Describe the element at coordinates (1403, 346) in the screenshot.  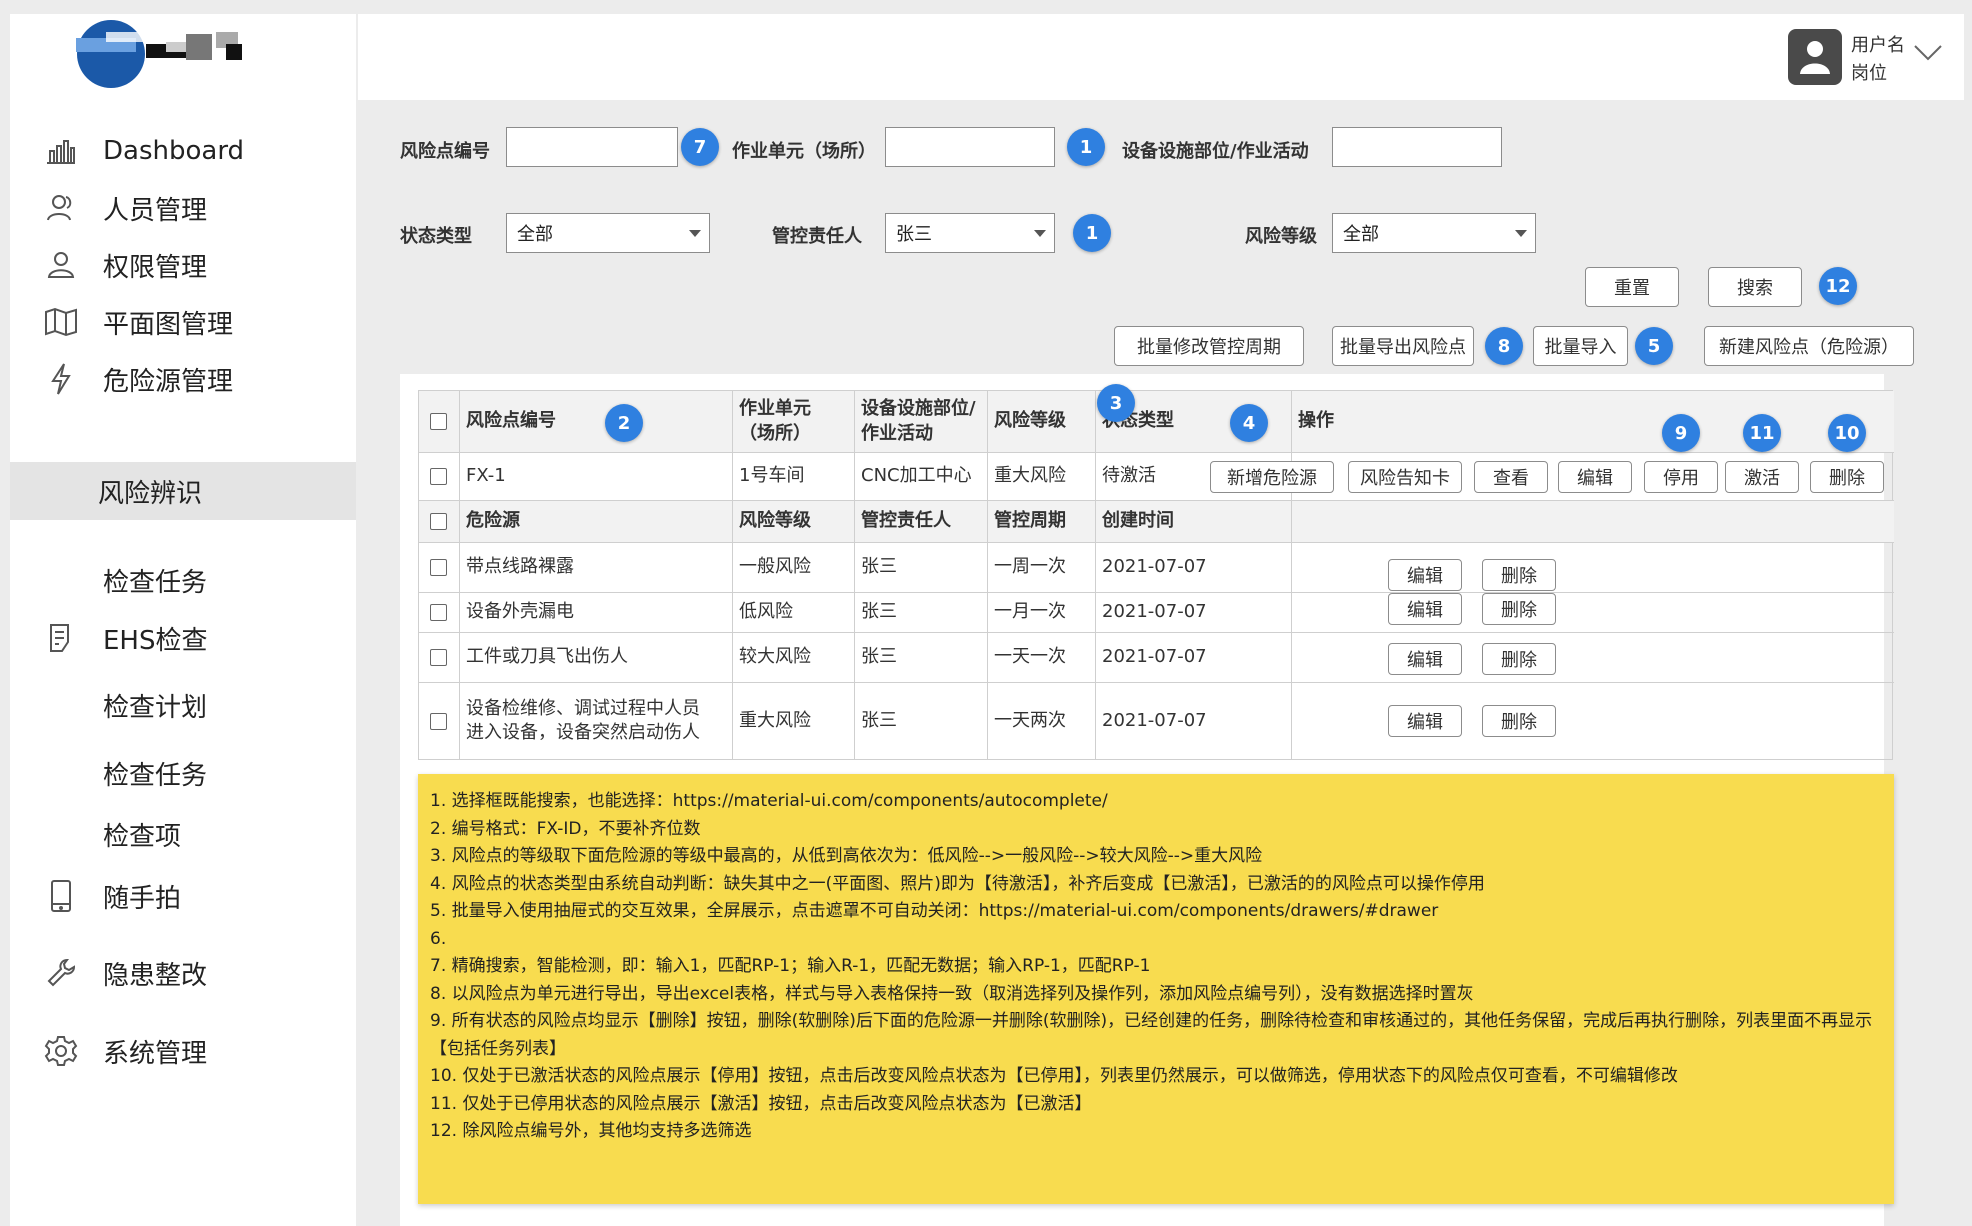
I see `batch-export-button: 批量导出风险点` at that location.